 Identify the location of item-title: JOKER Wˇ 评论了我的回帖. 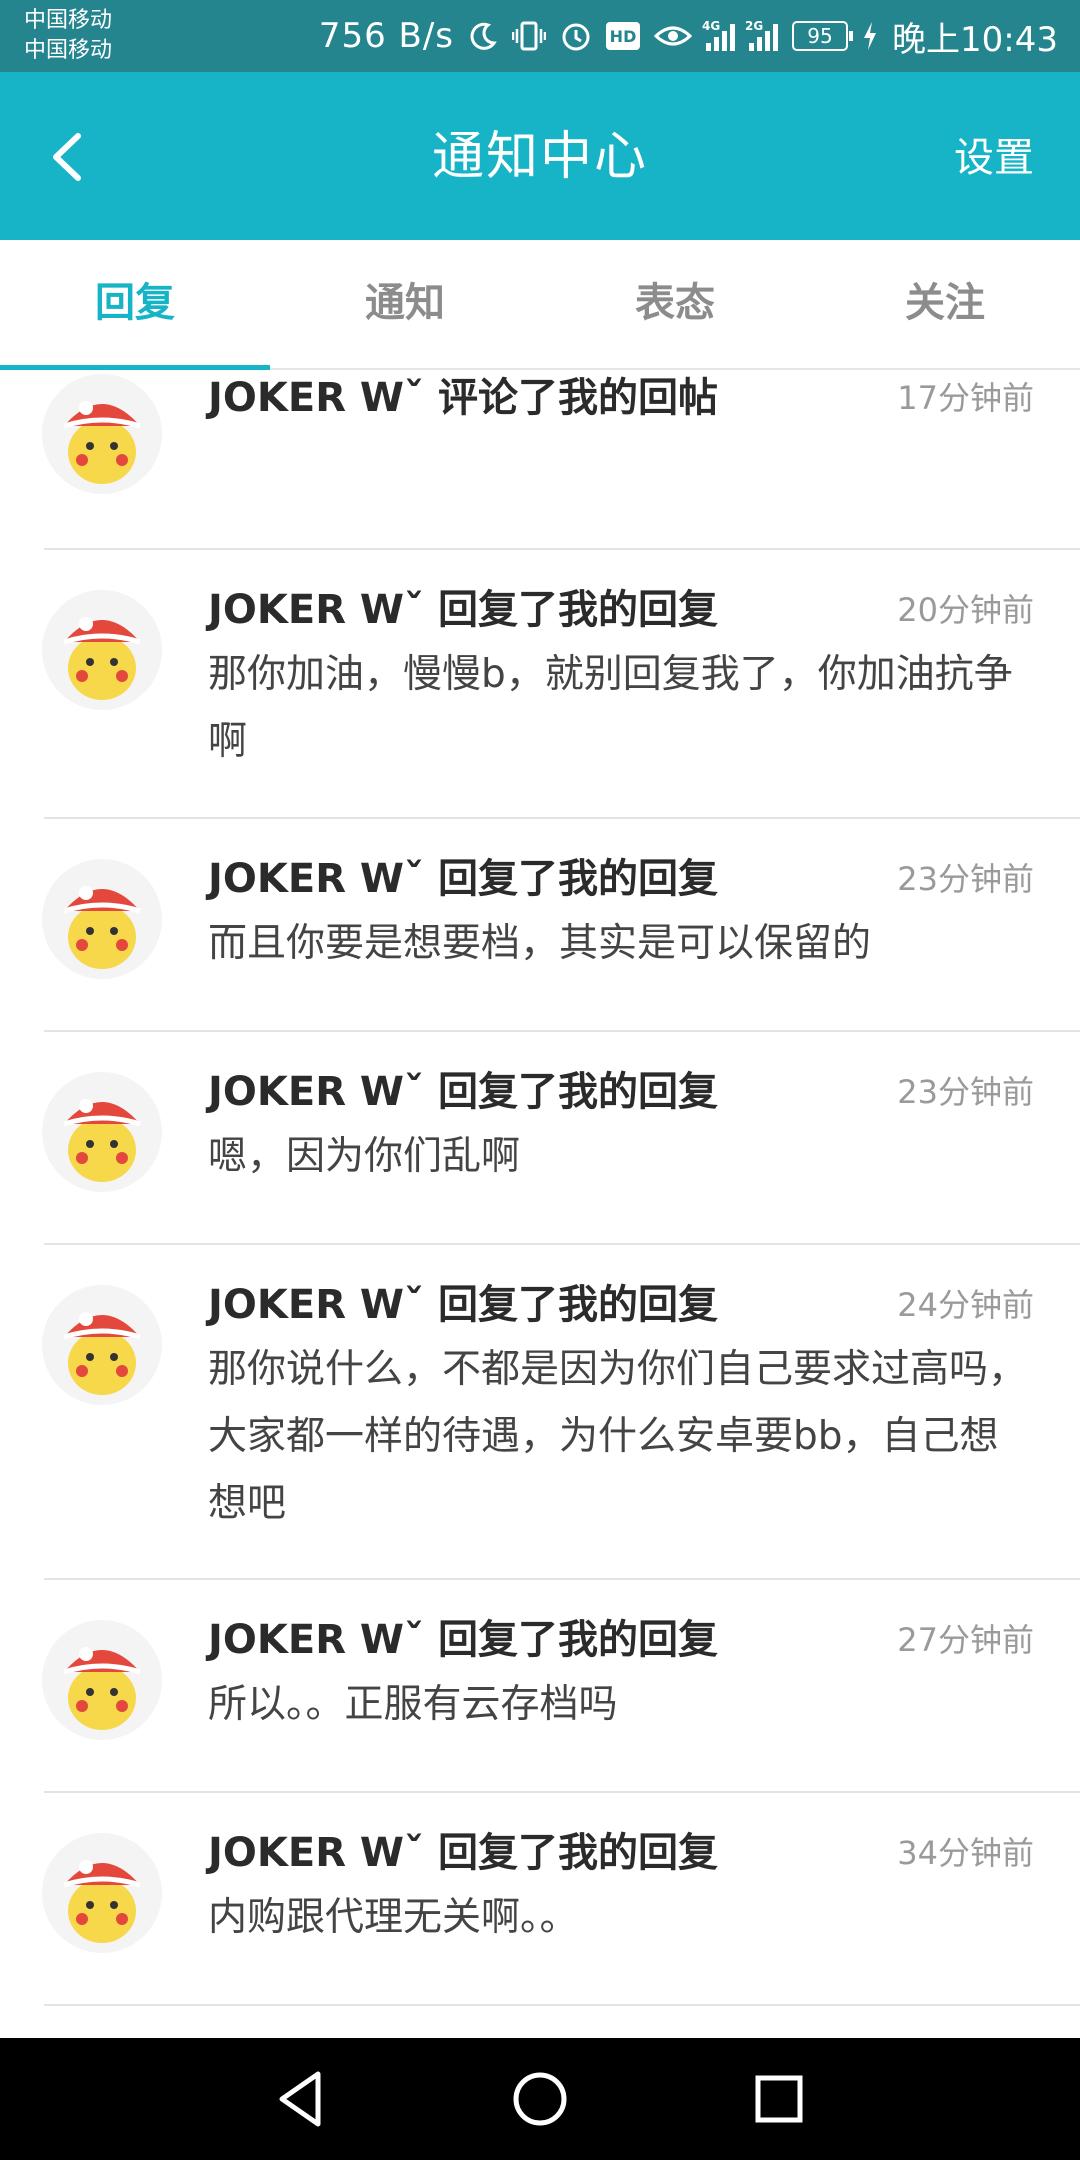
(463, 398).